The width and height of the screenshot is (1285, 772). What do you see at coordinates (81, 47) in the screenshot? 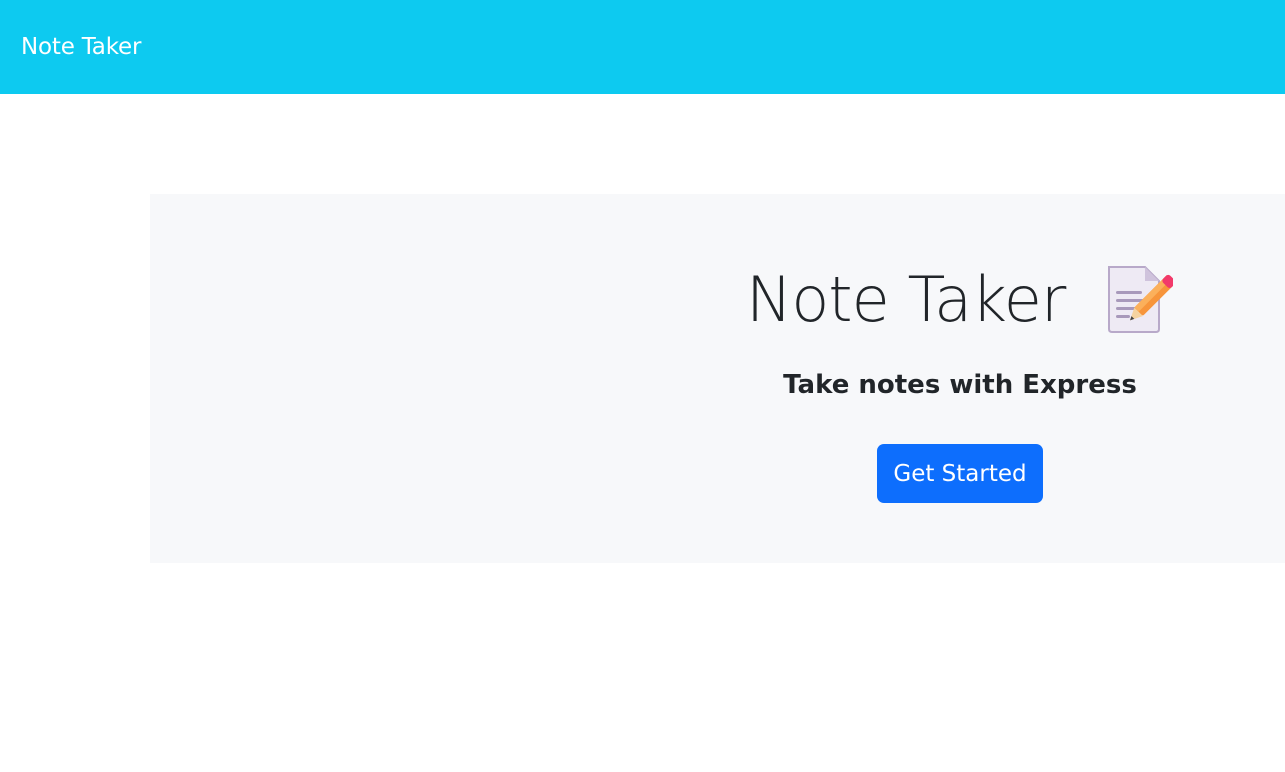
I see `navbar-brand: Note Taker` at bounding box center [81, 47].